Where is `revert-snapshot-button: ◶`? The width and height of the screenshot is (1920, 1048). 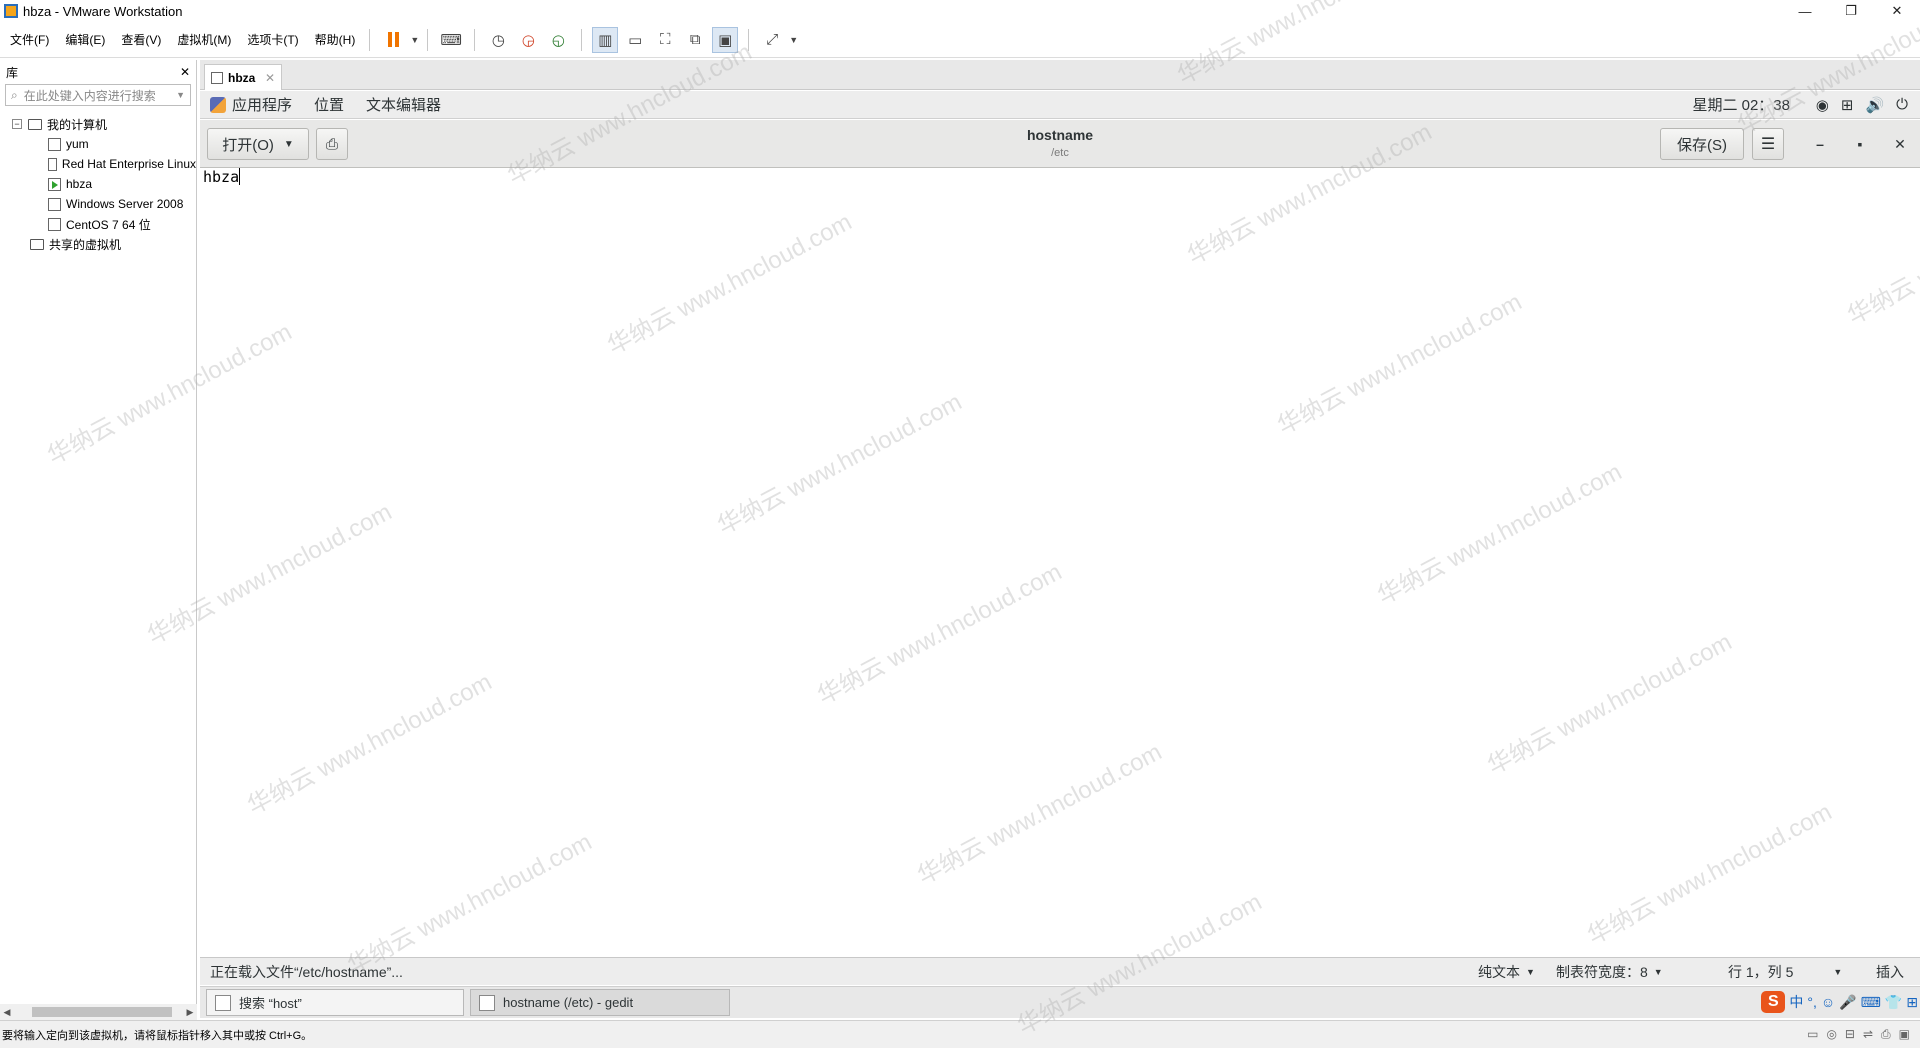
revert-snapshot-button: ◶ is located at coordinates (528, 40).